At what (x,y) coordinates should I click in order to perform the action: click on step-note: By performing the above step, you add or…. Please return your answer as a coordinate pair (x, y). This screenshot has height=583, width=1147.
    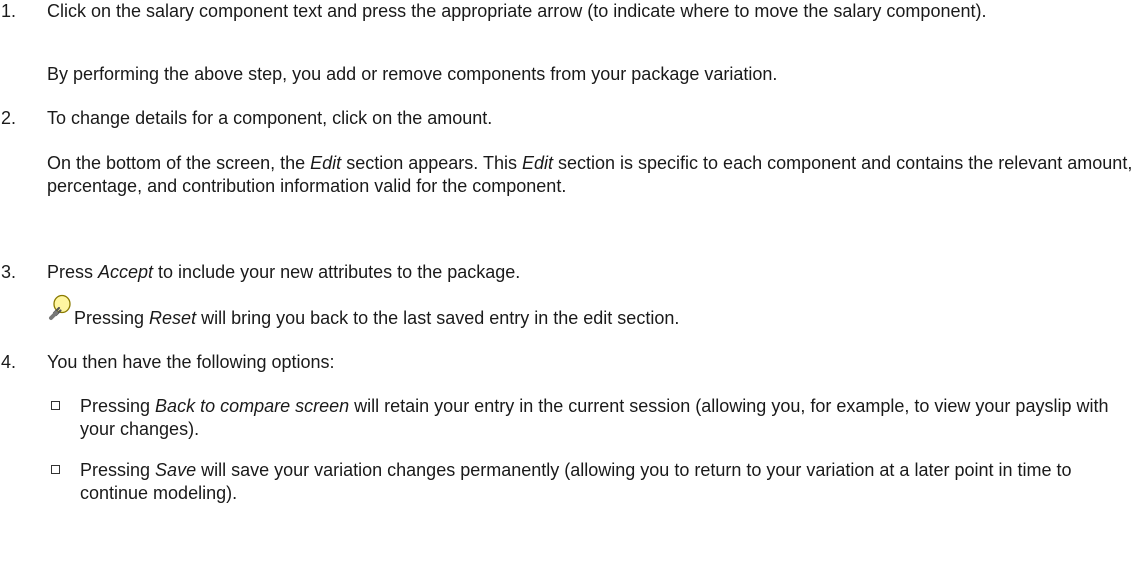
    Looking at the image, I should click on (412, 74).